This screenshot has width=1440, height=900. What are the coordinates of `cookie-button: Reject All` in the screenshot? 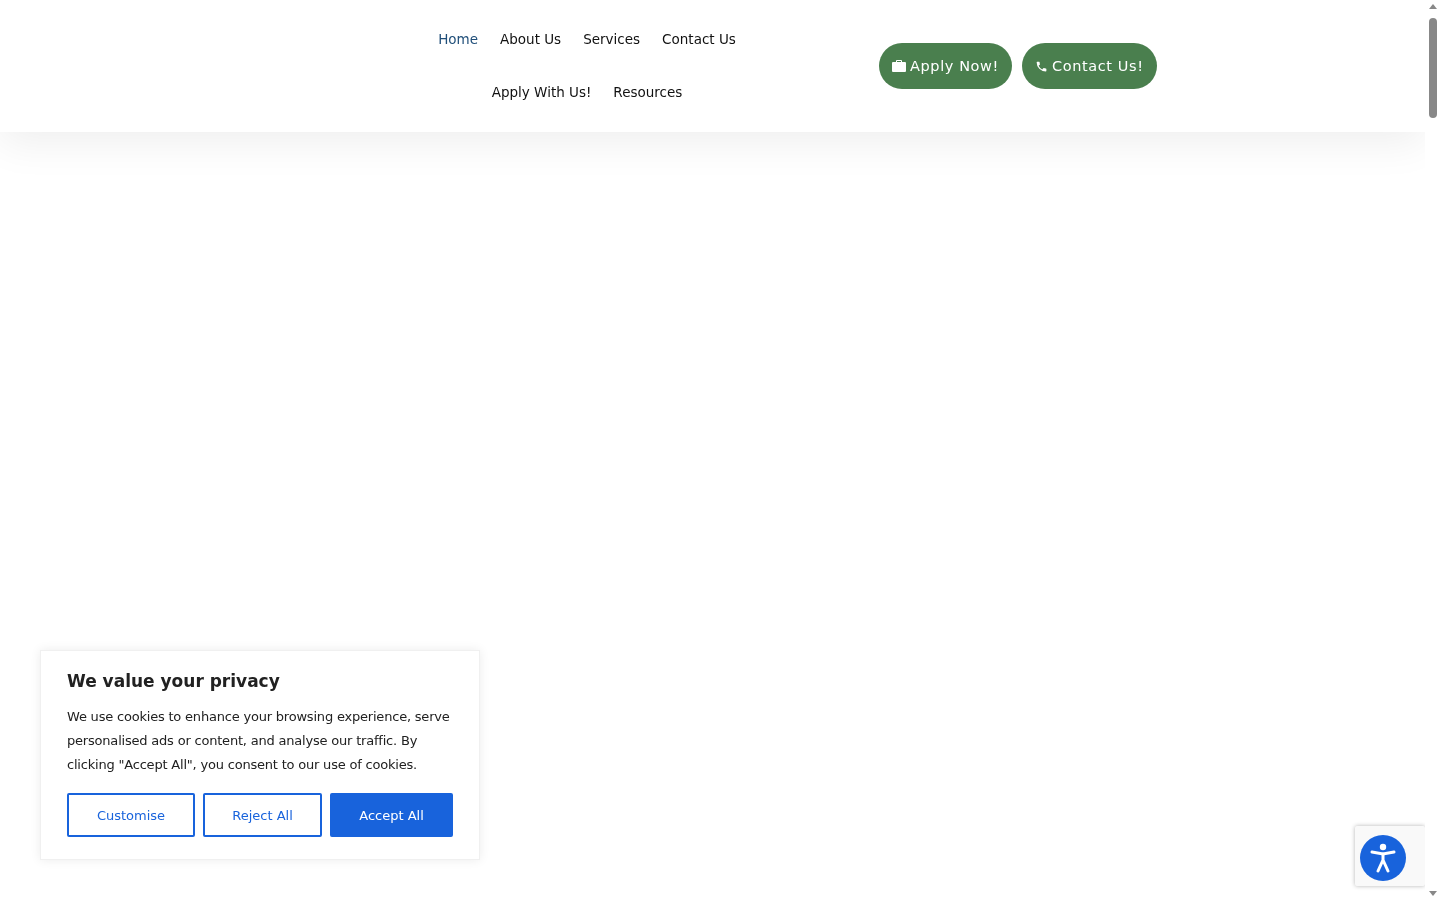 It's located at (262, 815).